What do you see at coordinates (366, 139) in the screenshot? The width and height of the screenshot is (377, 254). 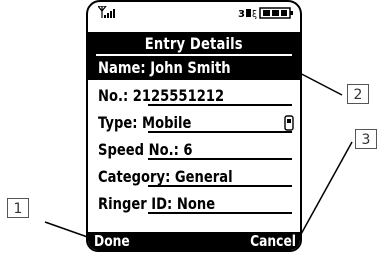 I see `callout-3: 3` at bounding box center [366, 139].